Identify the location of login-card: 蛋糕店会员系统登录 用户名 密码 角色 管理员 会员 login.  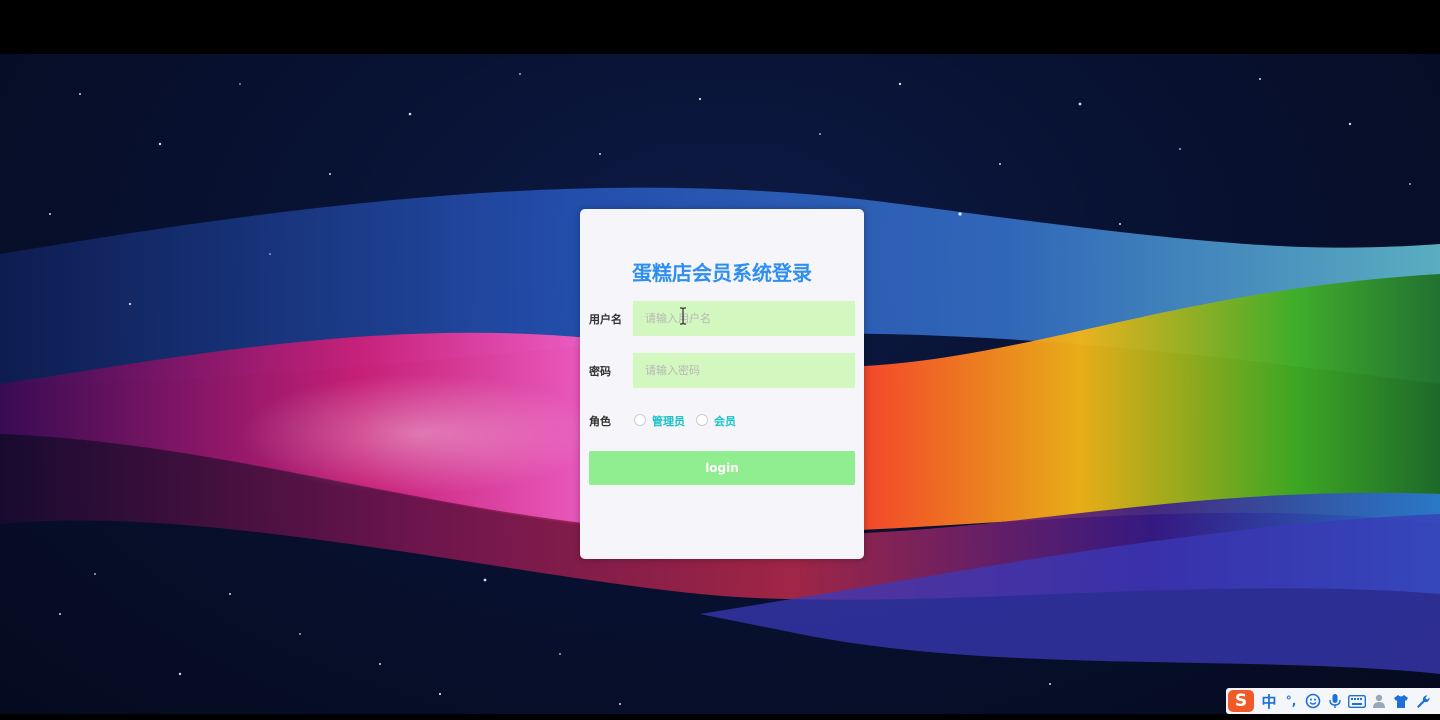
(722, 384).